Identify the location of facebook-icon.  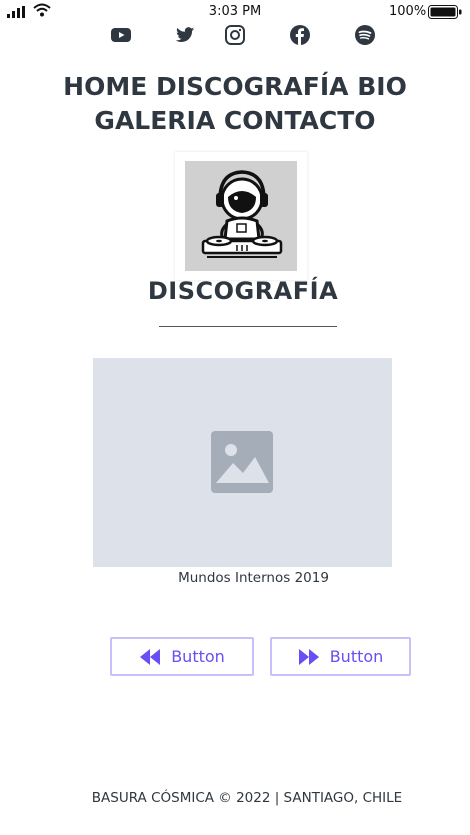
(300, 35).